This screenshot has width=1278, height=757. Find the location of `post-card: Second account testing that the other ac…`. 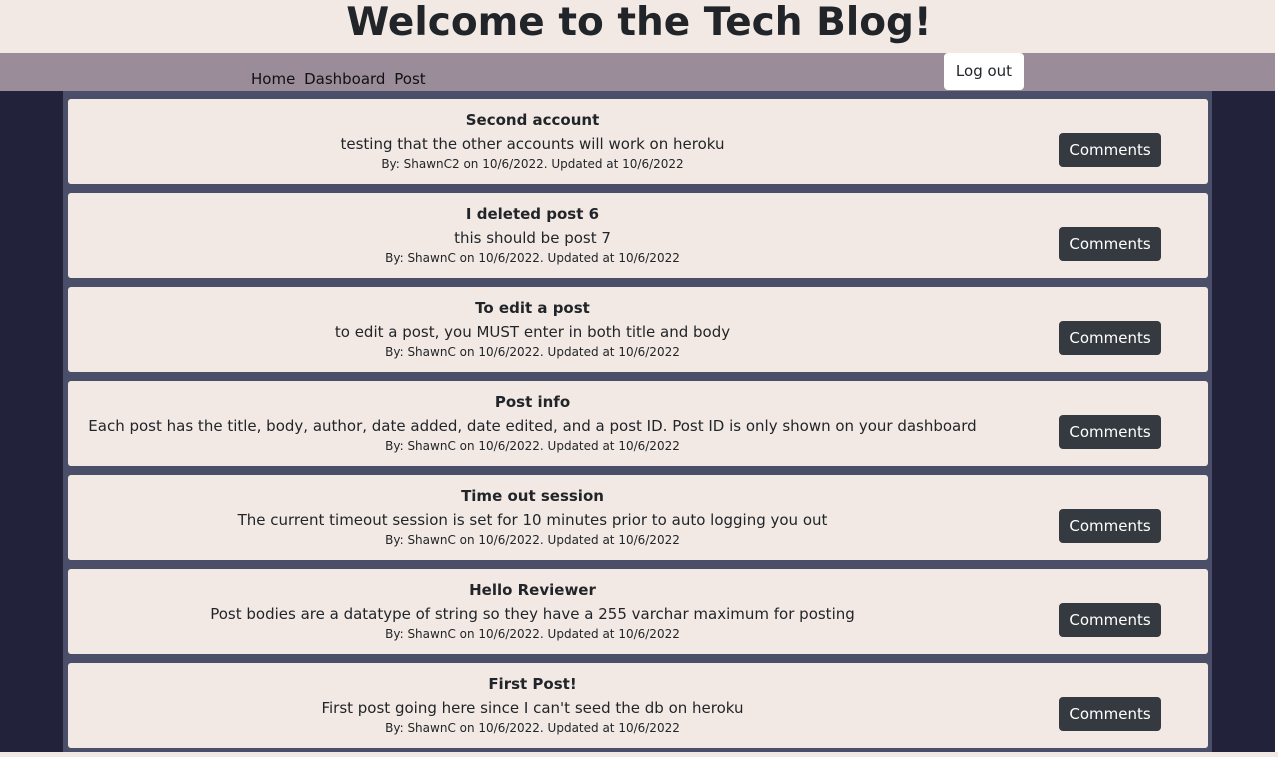

post-card: Second account testing that the other ac… is located at coordinates (638, 141).